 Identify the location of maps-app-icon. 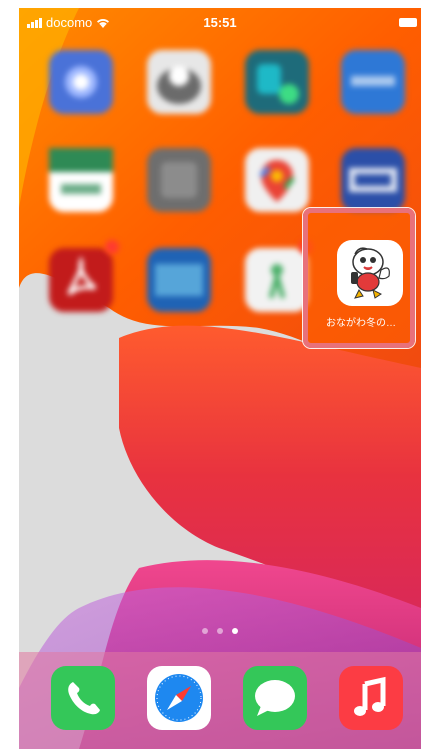
(277, 181).